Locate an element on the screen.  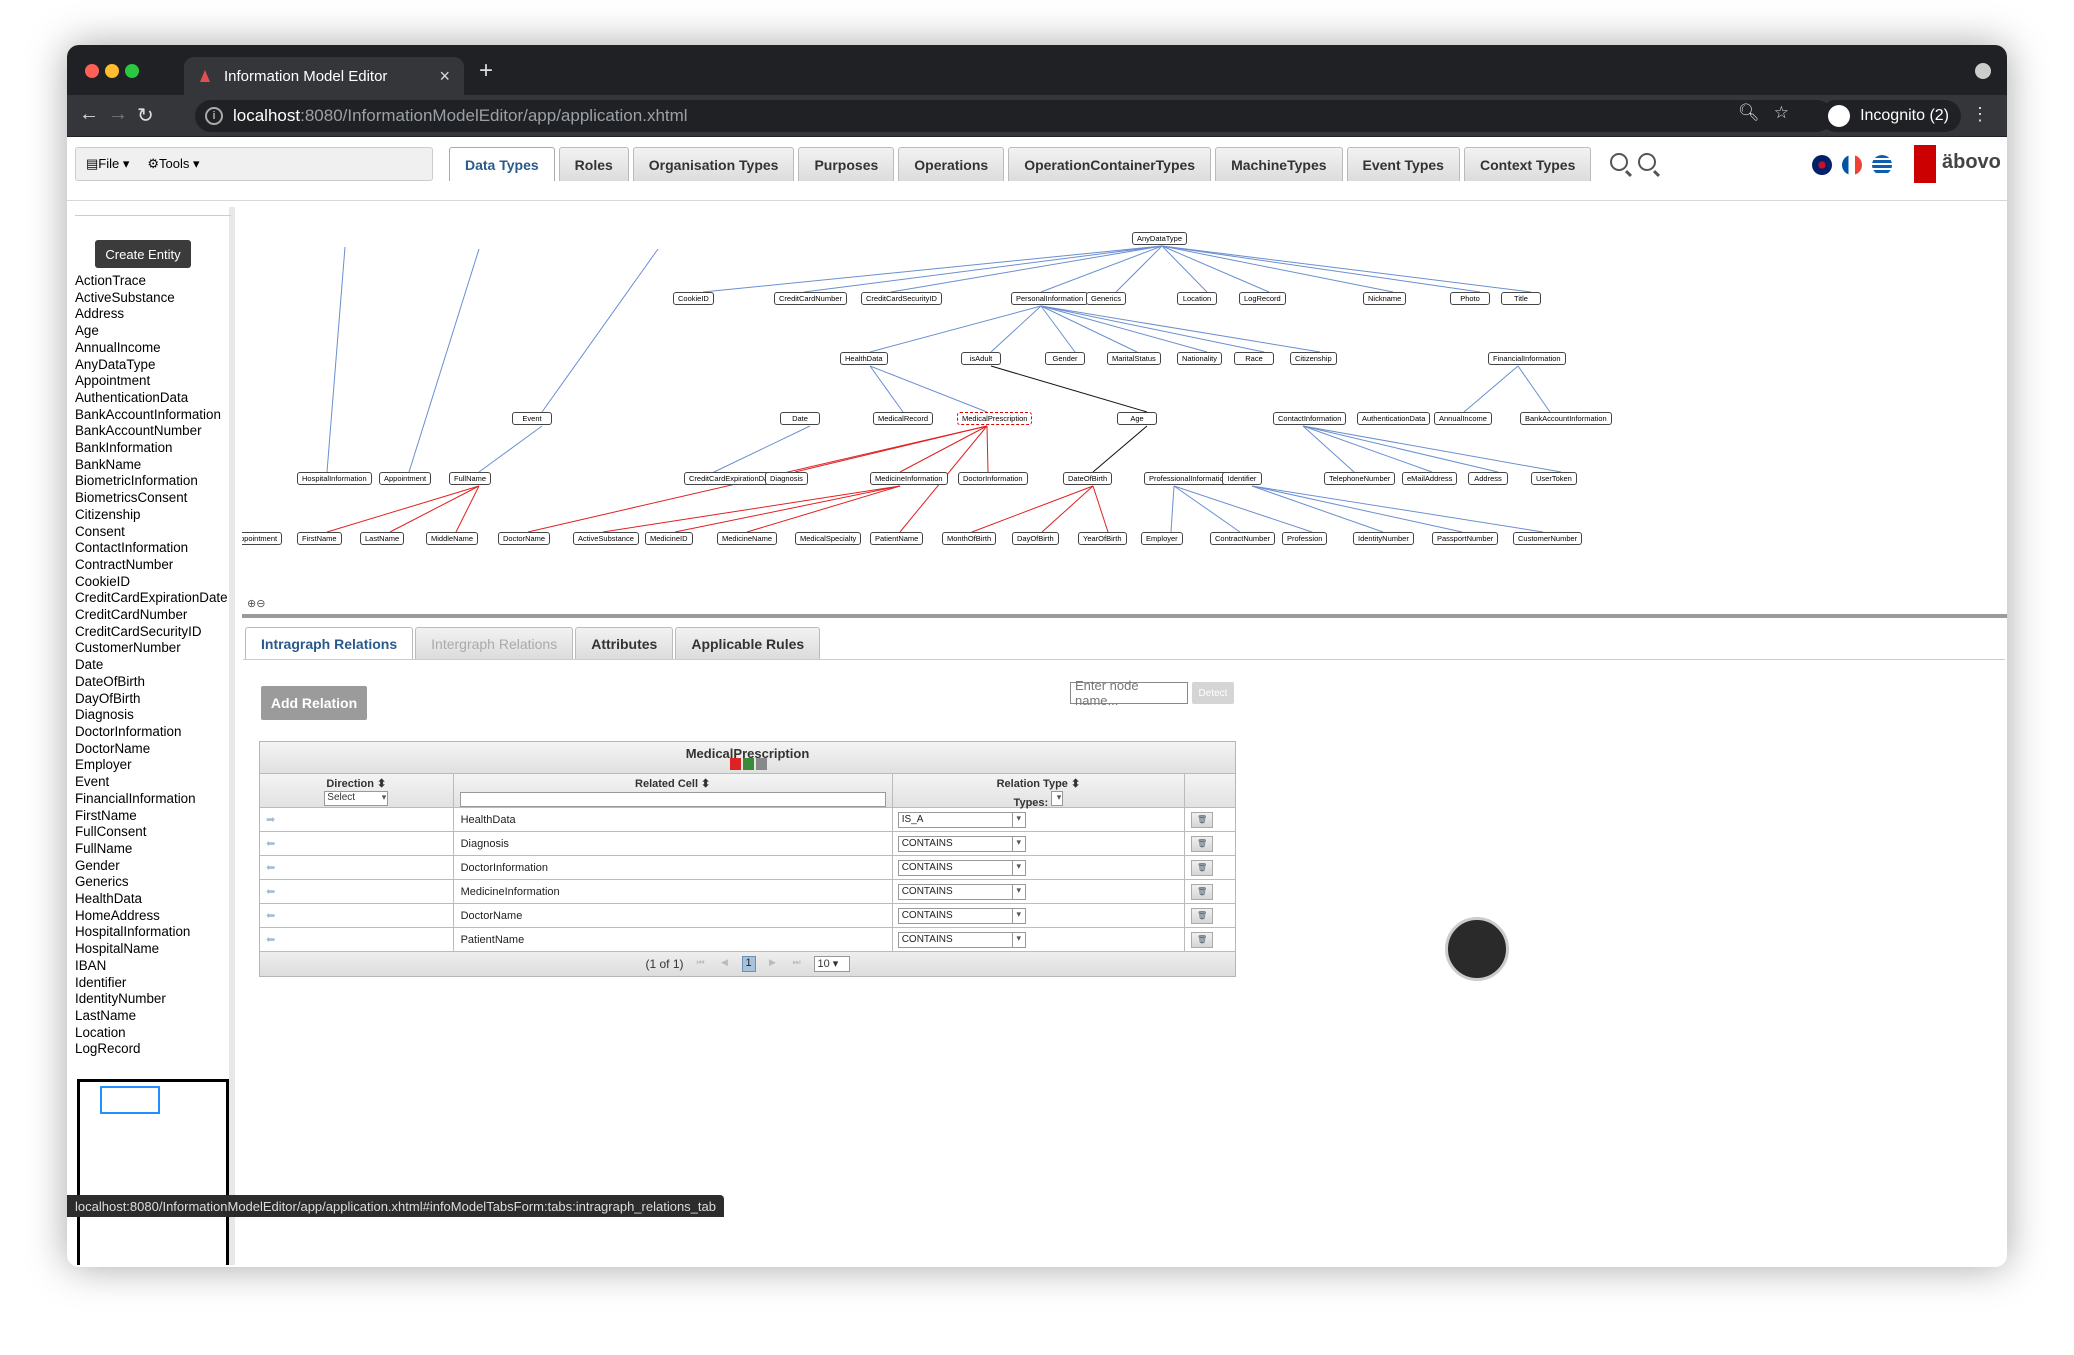
create-entity-button: Create Entity is located at coordinates (143, 254).